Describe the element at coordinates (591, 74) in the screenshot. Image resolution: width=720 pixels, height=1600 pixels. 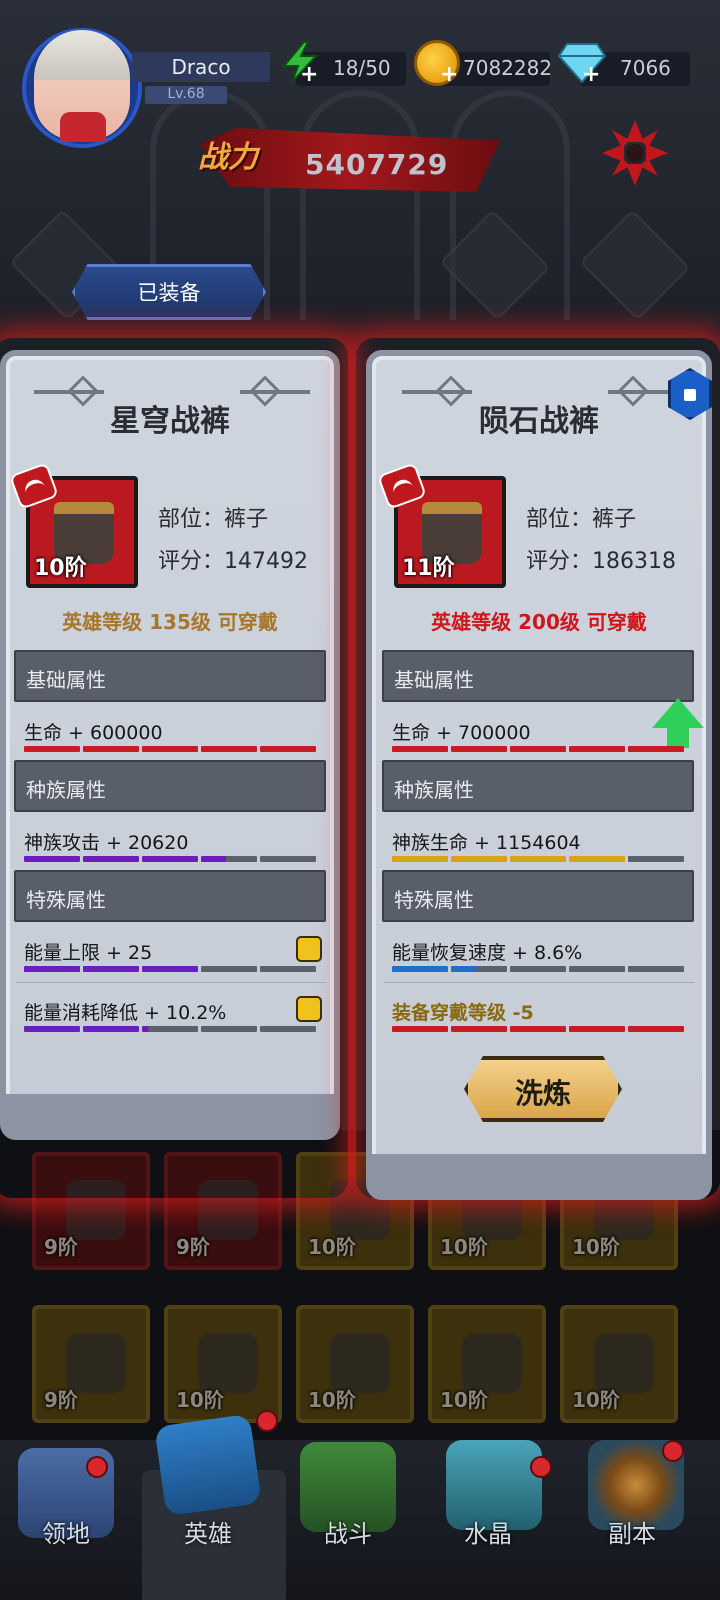
I see `add-gems-button: +` at that location.